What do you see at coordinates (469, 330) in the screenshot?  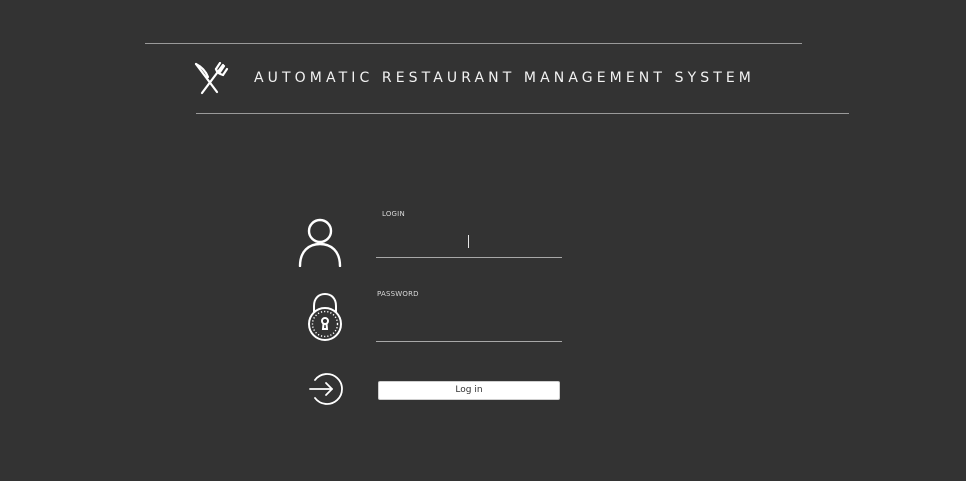 I see `password-input` at bounding box center [469, 330].